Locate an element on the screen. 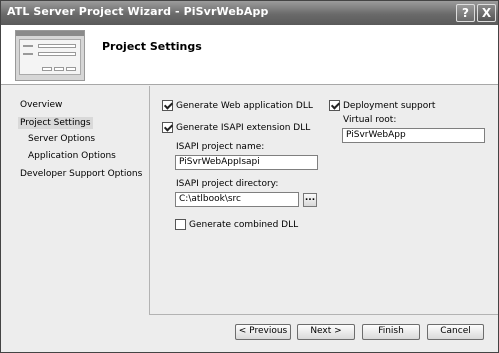 This screenshot has height=353, width=499. sidebar-item-overview: Overview is located at coordinates (41, 105).